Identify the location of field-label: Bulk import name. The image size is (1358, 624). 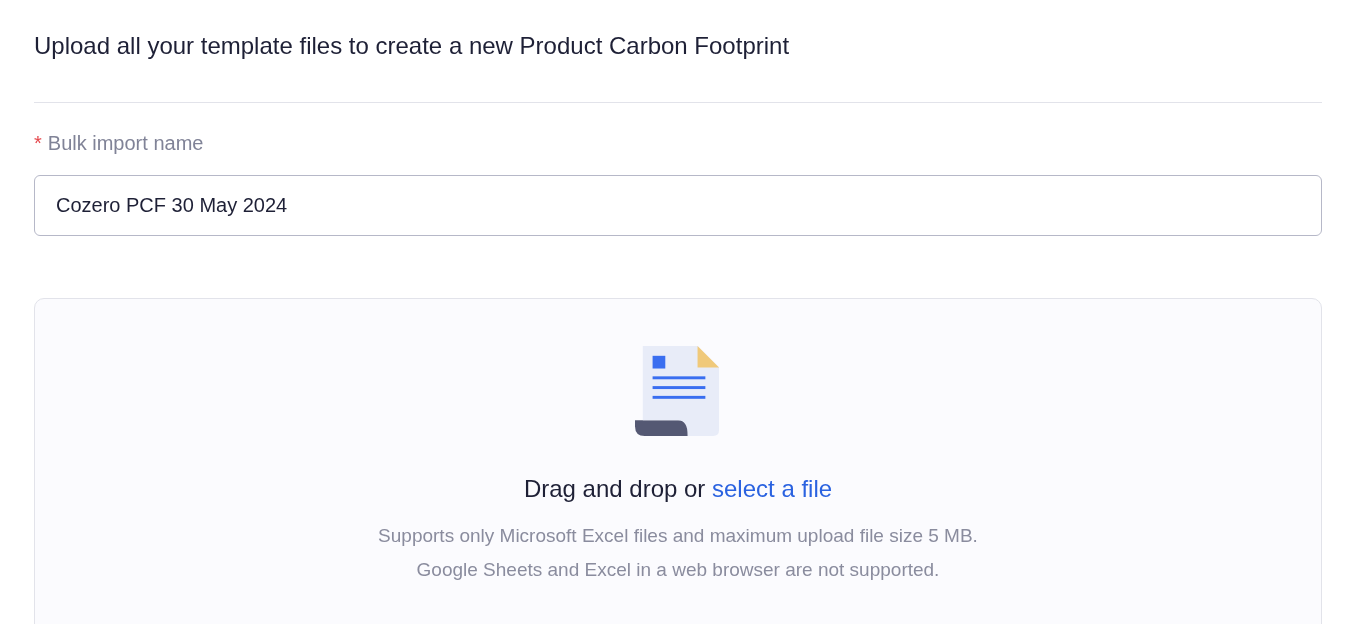
(125, 143).